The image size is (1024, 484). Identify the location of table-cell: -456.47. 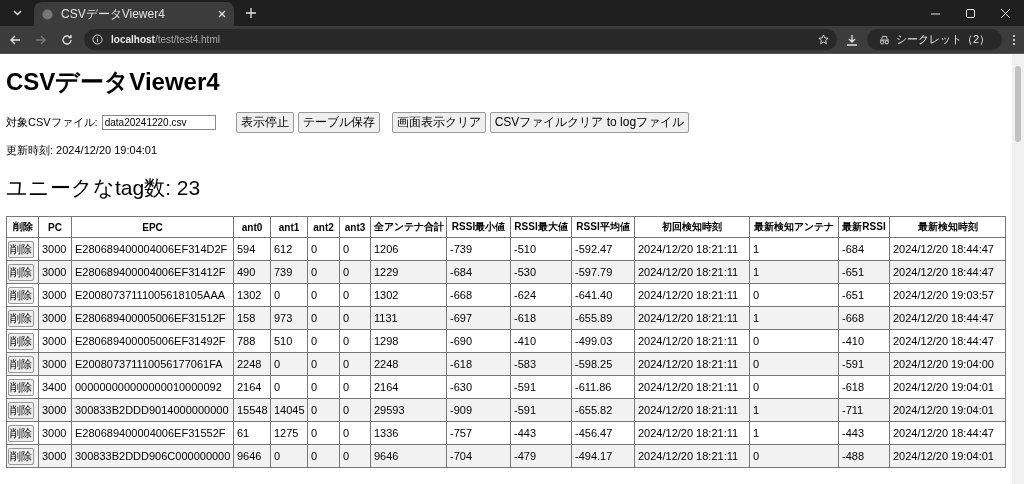
(603, 433).